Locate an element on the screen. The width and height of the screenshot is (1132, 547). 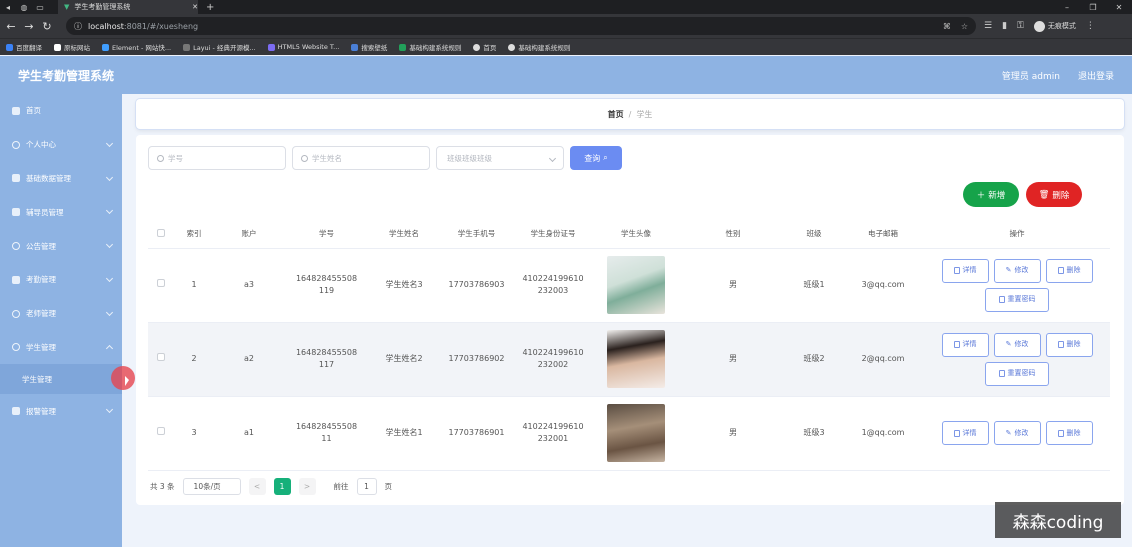
forward-icon: → is located at coordinates (29, 26).